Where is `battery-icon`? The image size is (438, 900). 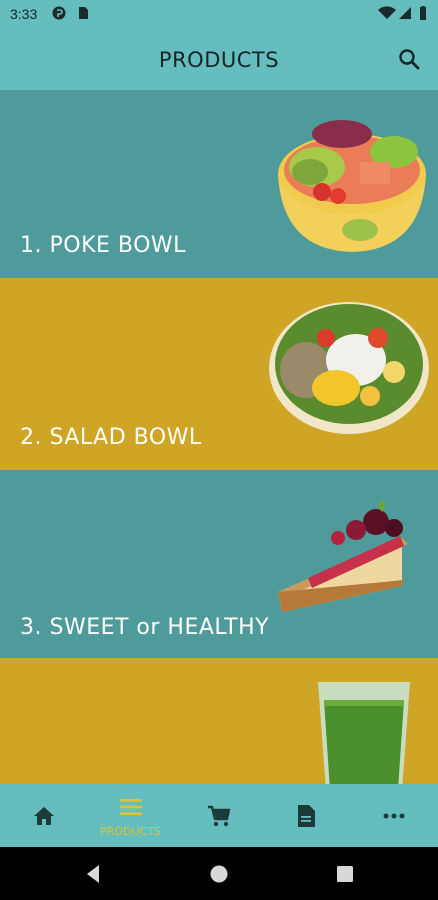 battery-icon is located at coordinates (423, 13).